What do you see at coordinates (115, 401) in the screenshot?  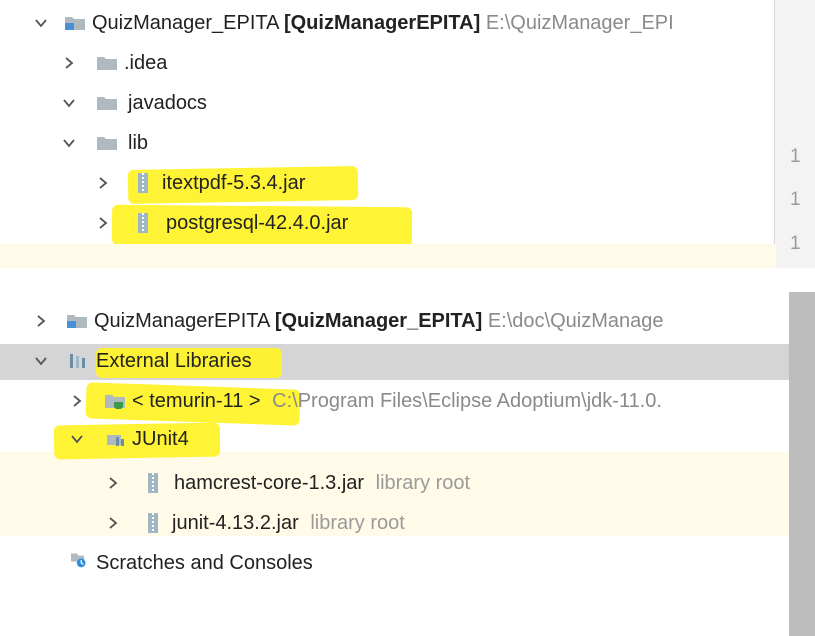 I see `jdk-folder-icon` at bounding box center [115, 401].